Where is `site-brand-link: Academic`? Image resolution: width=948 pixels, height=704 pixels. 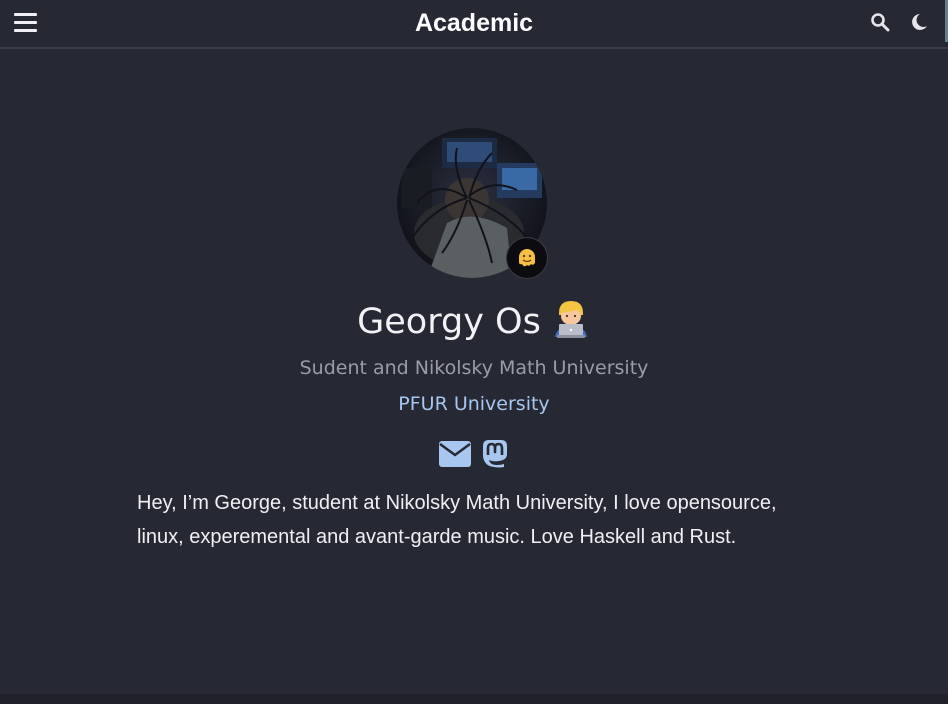
site-brand-link: Academic is located at coordinates (474, 23).